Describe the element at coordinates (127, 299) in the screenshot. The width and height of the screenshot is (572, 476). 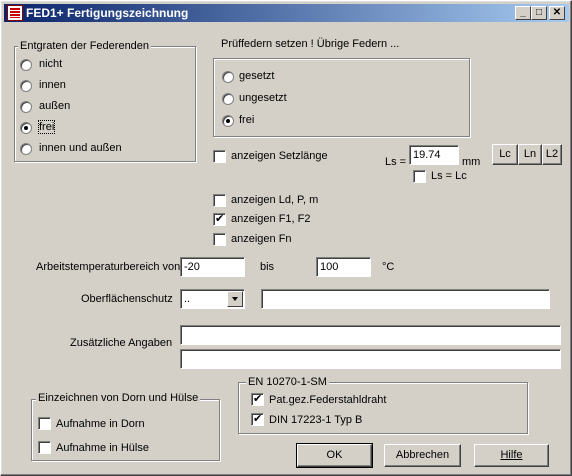
I see `surface-label: Oberflächenschutz` at that location.